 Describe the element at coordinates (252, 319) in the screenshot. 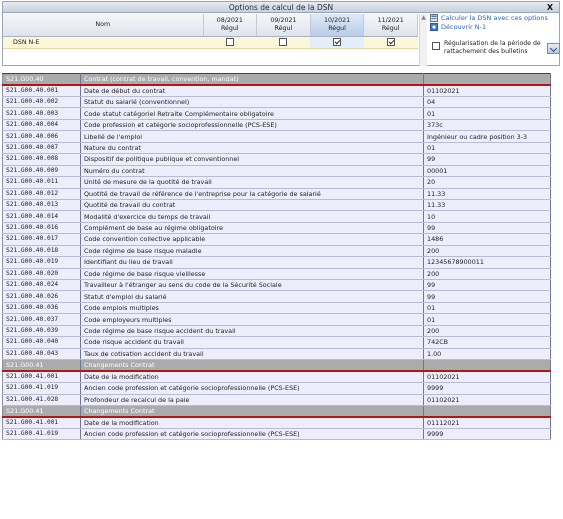

I see `row-label: Code employeurs multiples` at that location.